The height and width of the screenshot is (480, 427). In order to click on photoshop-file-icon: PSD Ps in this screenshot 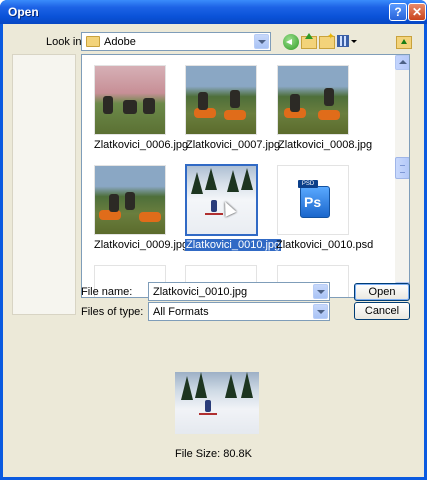, I will do `click(314, 199)`.